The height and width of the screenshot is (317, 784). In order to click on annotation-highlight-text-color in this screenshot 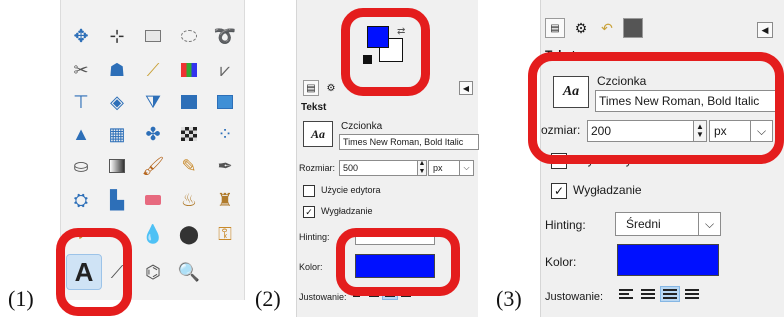, I will do `click(398, 262)`.